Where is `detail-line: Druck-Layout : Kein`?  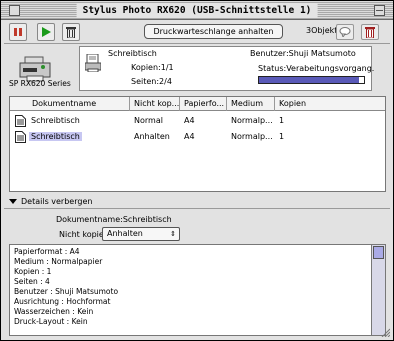 detail-line: Druck-Layout : Kein is located at coordinates (51, 321).